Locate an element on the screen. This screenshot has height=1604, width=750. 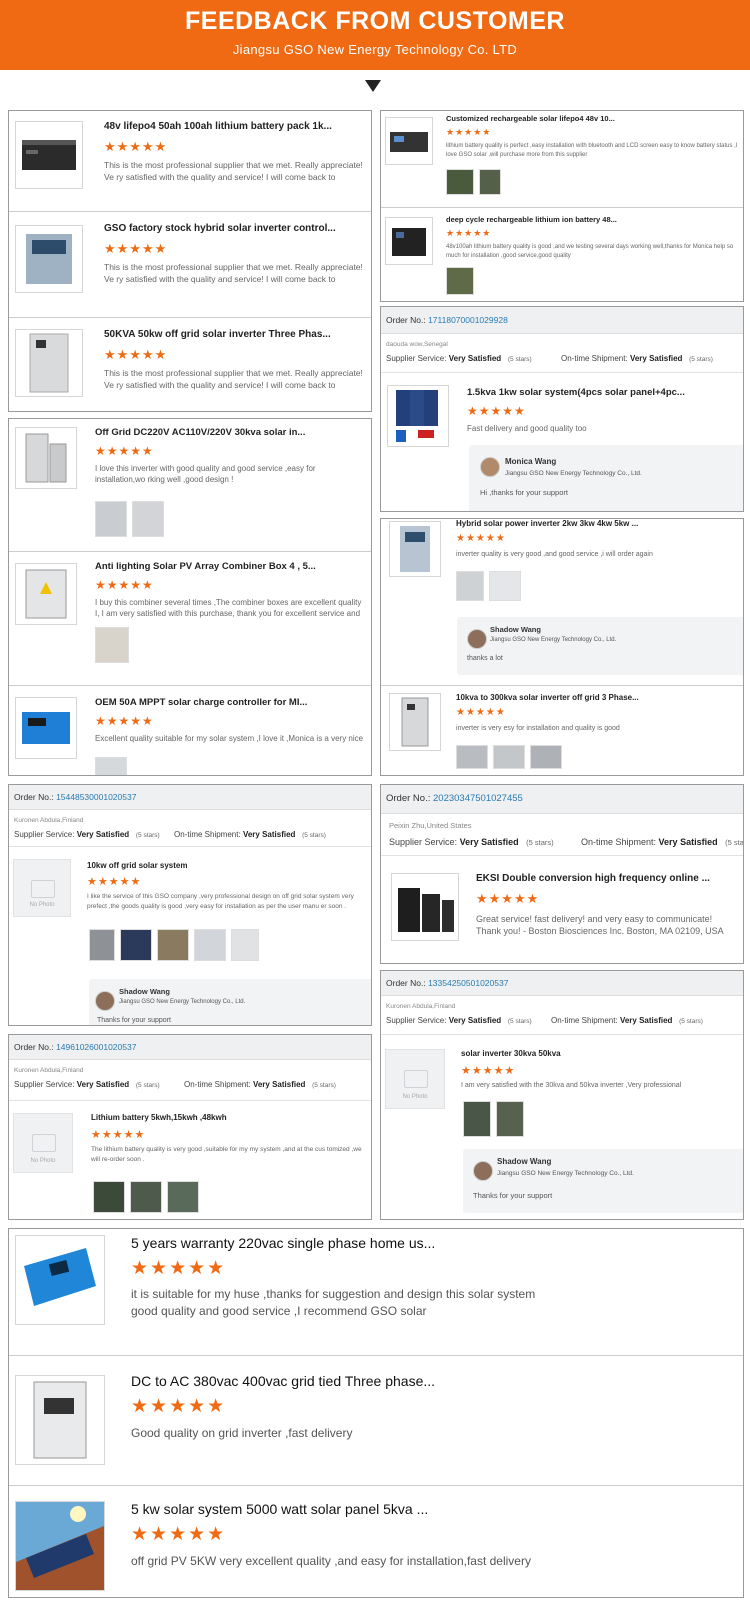
battery-image is located at coordinates (409, 141).